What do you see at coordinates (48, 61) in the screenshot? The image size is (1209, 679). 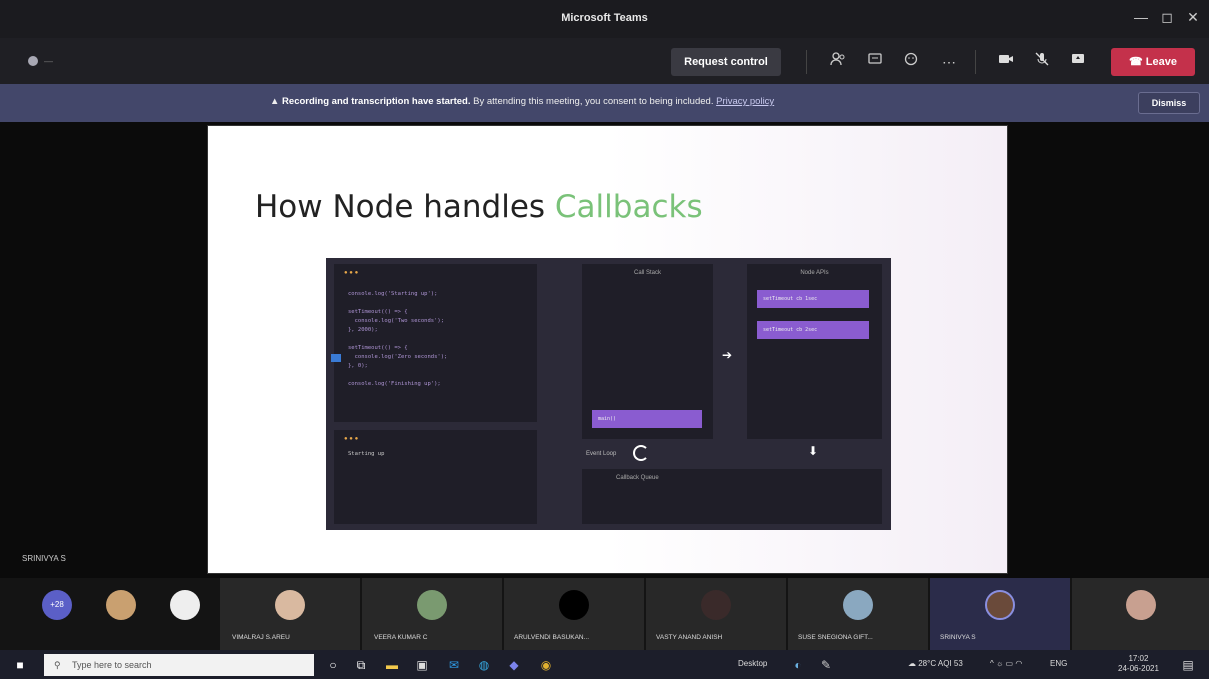 I see `meeting-timer: —` at bounding box center [48, 61].